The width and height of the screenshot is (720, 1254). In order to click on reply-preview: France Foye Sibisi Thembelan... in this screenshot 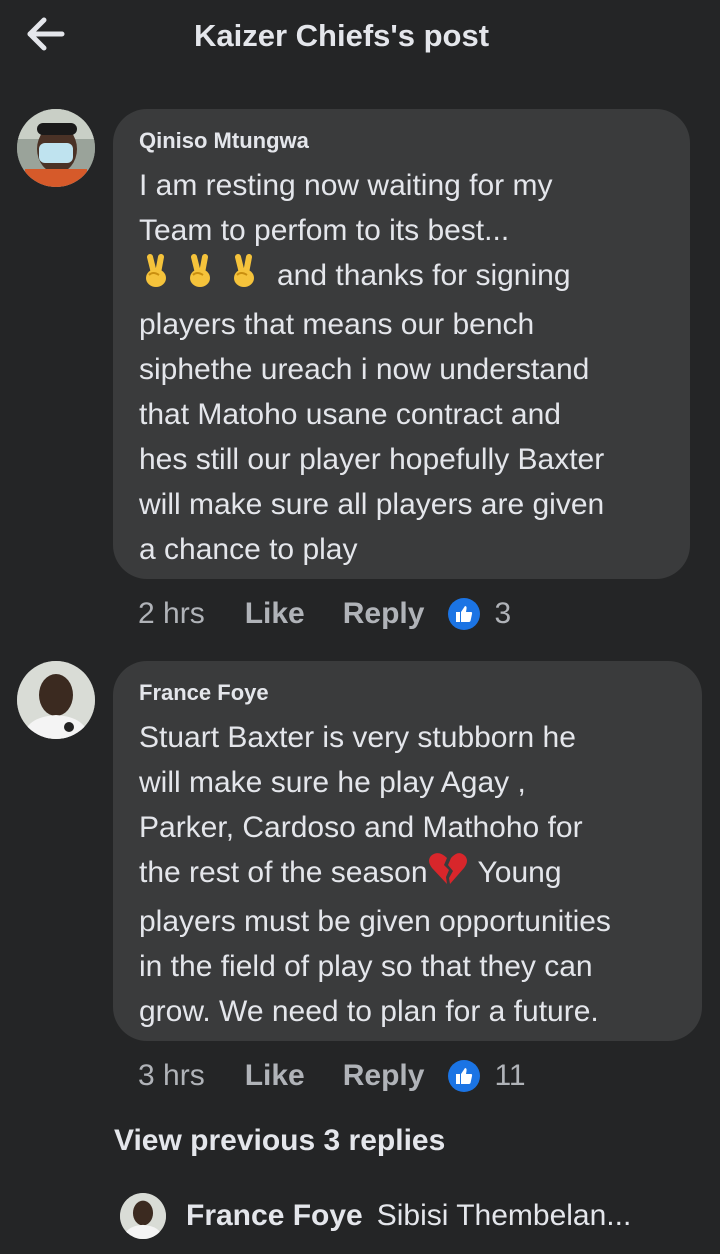, I will do `click(375, 1216)`.